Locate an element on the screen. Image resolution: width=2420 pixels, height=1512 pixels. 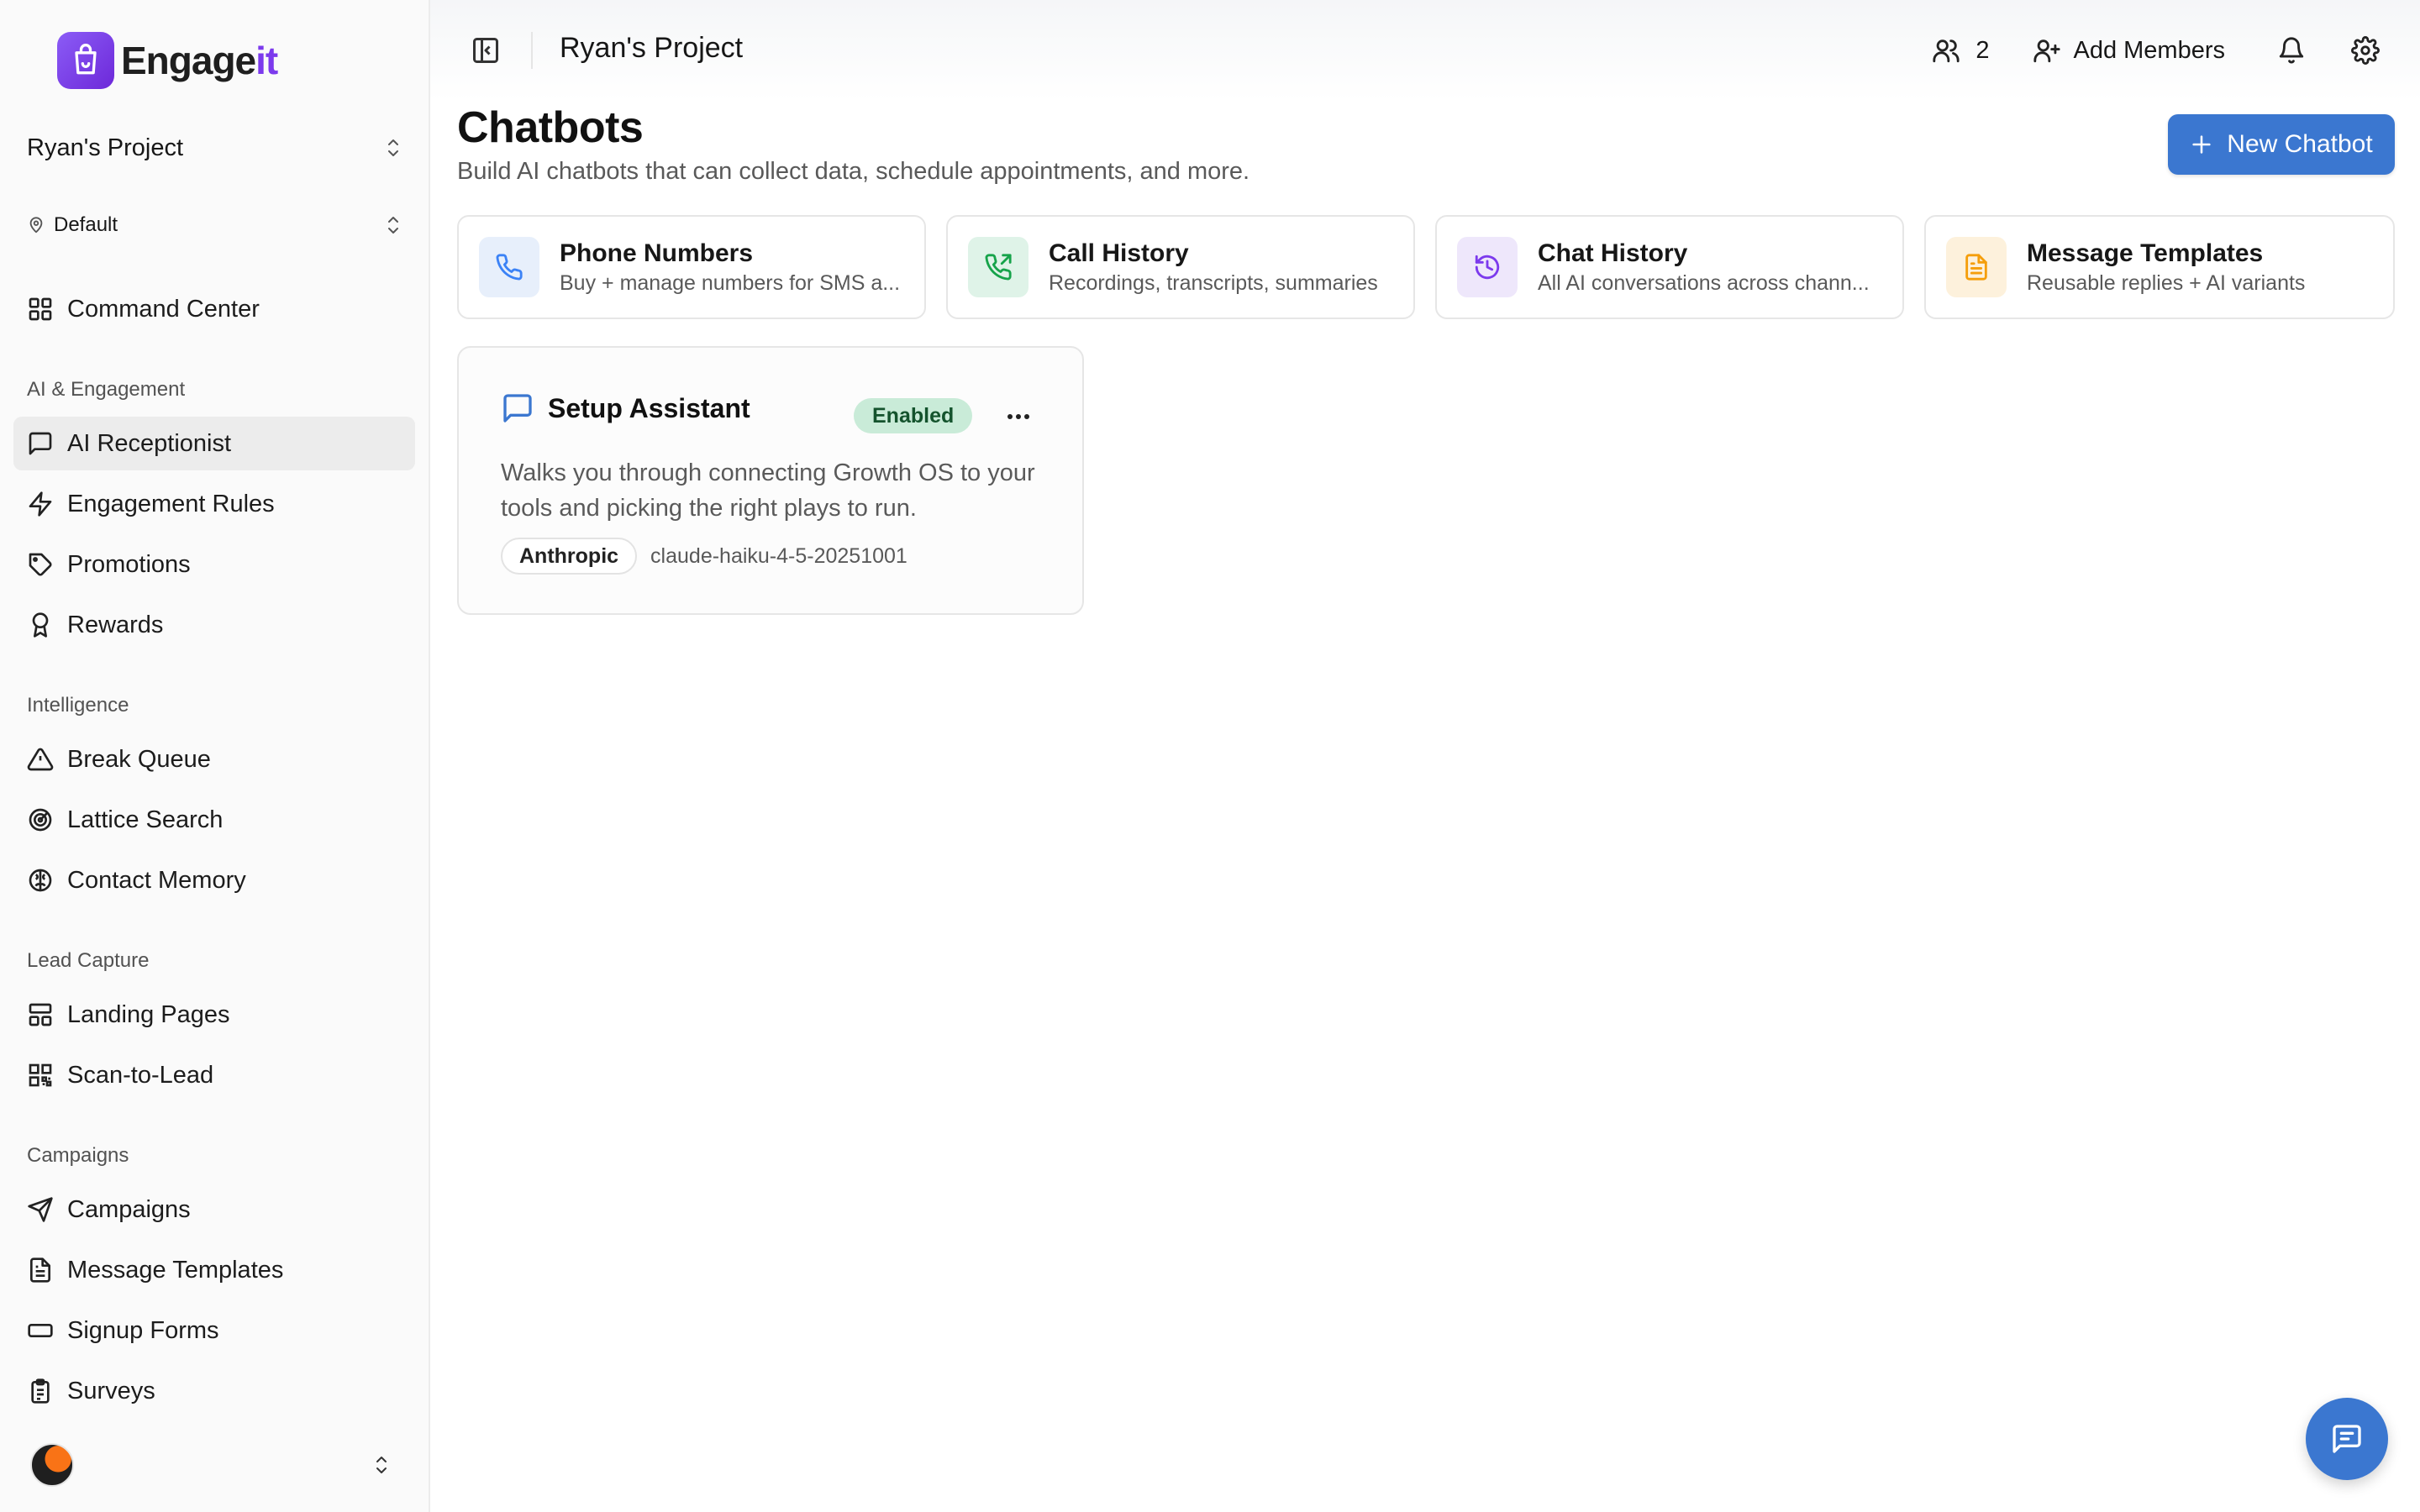
environment-selector-label: Default is located at coordinates (86, 224).